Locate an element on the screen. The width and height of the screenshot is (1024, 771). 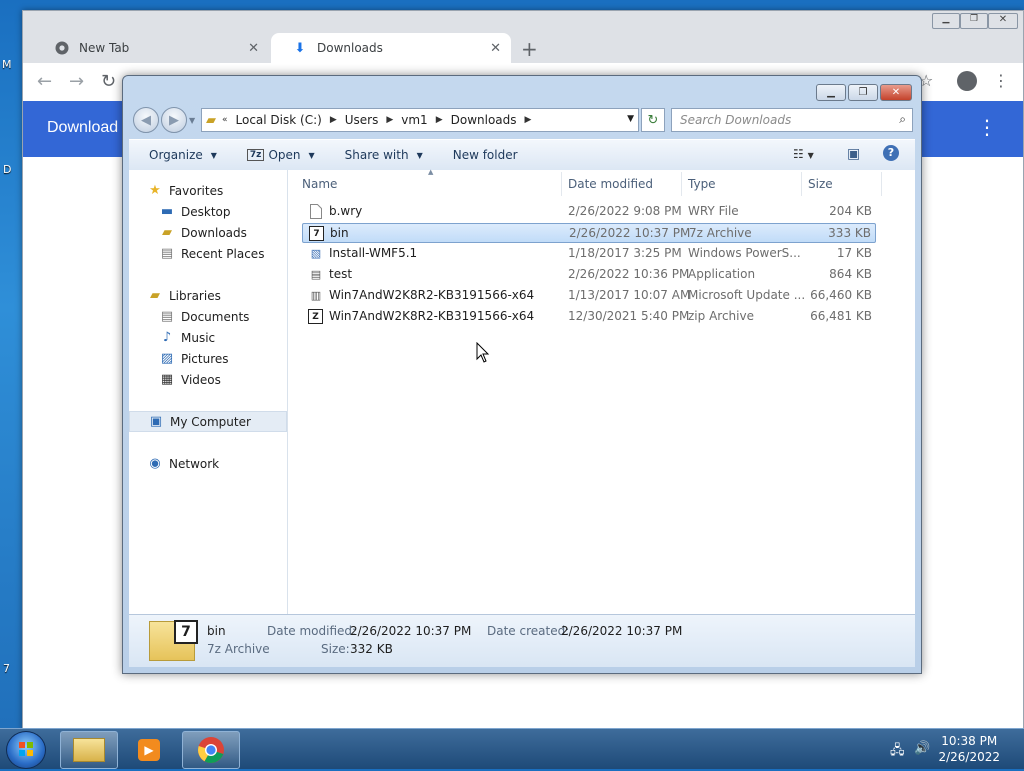
refresh-icon: ↻ is located at coordinates (653, 120).